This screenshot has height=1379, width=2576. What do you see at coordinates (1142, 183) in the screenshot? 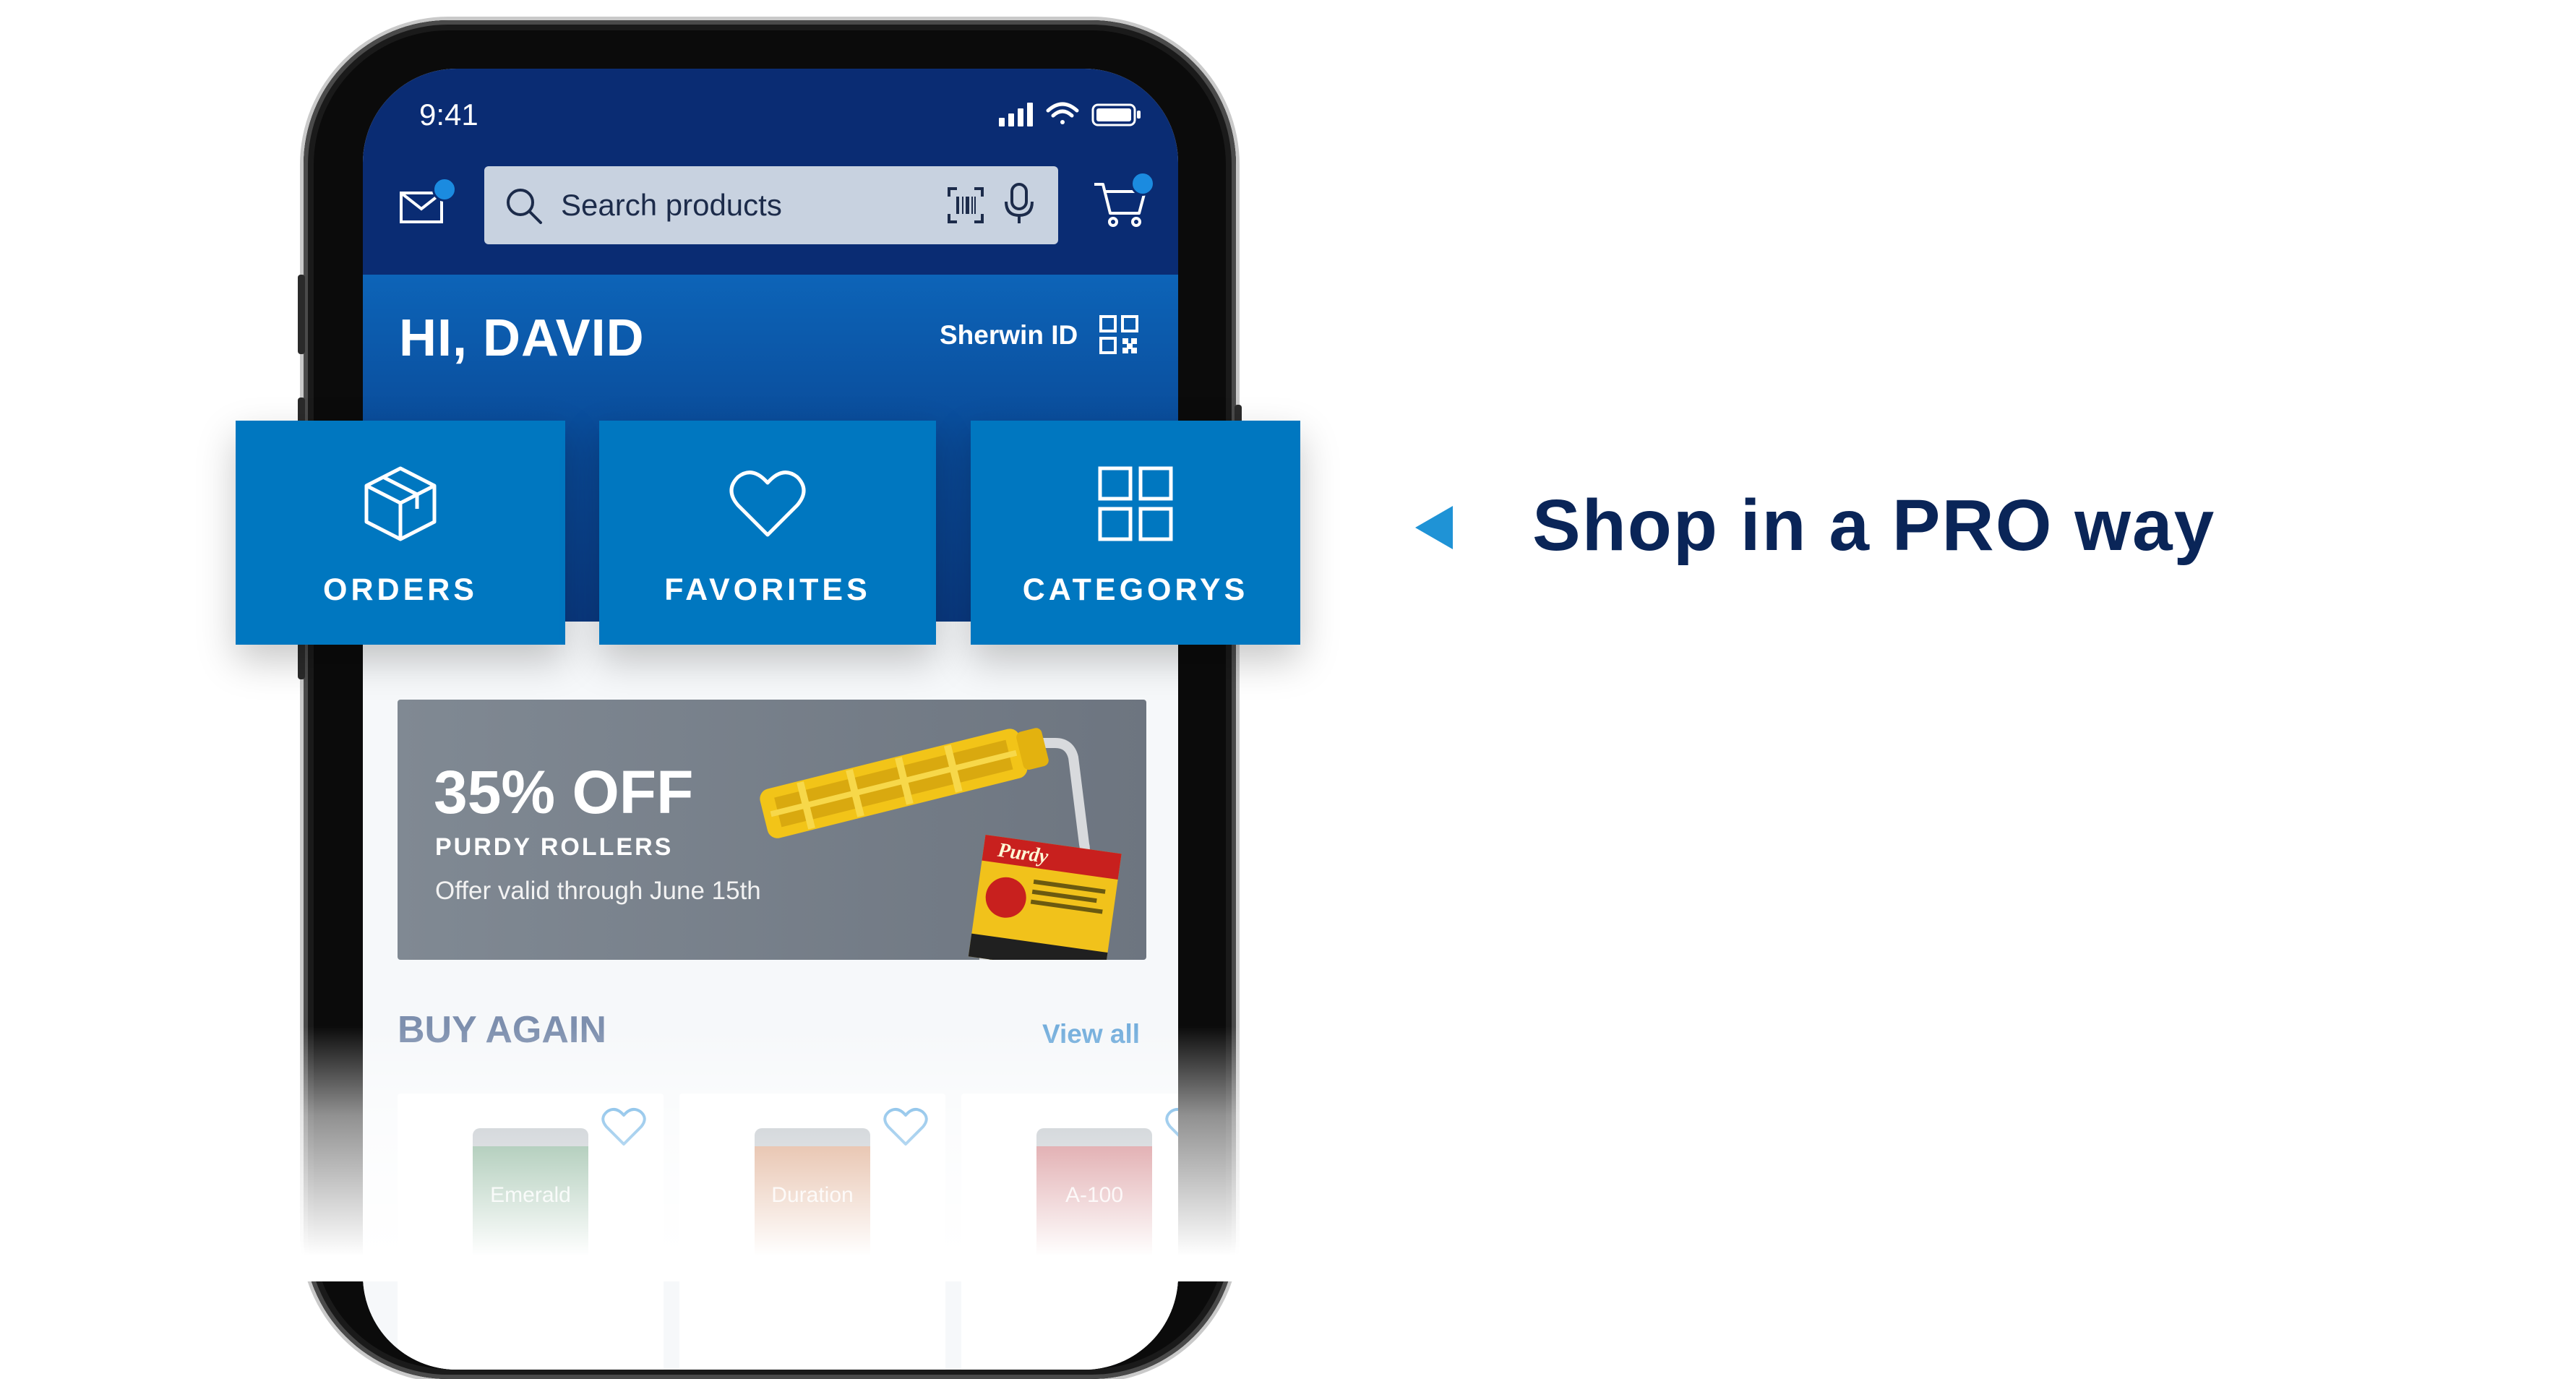
I see `cart-badge-dot` at bounding box center [1142, 183].